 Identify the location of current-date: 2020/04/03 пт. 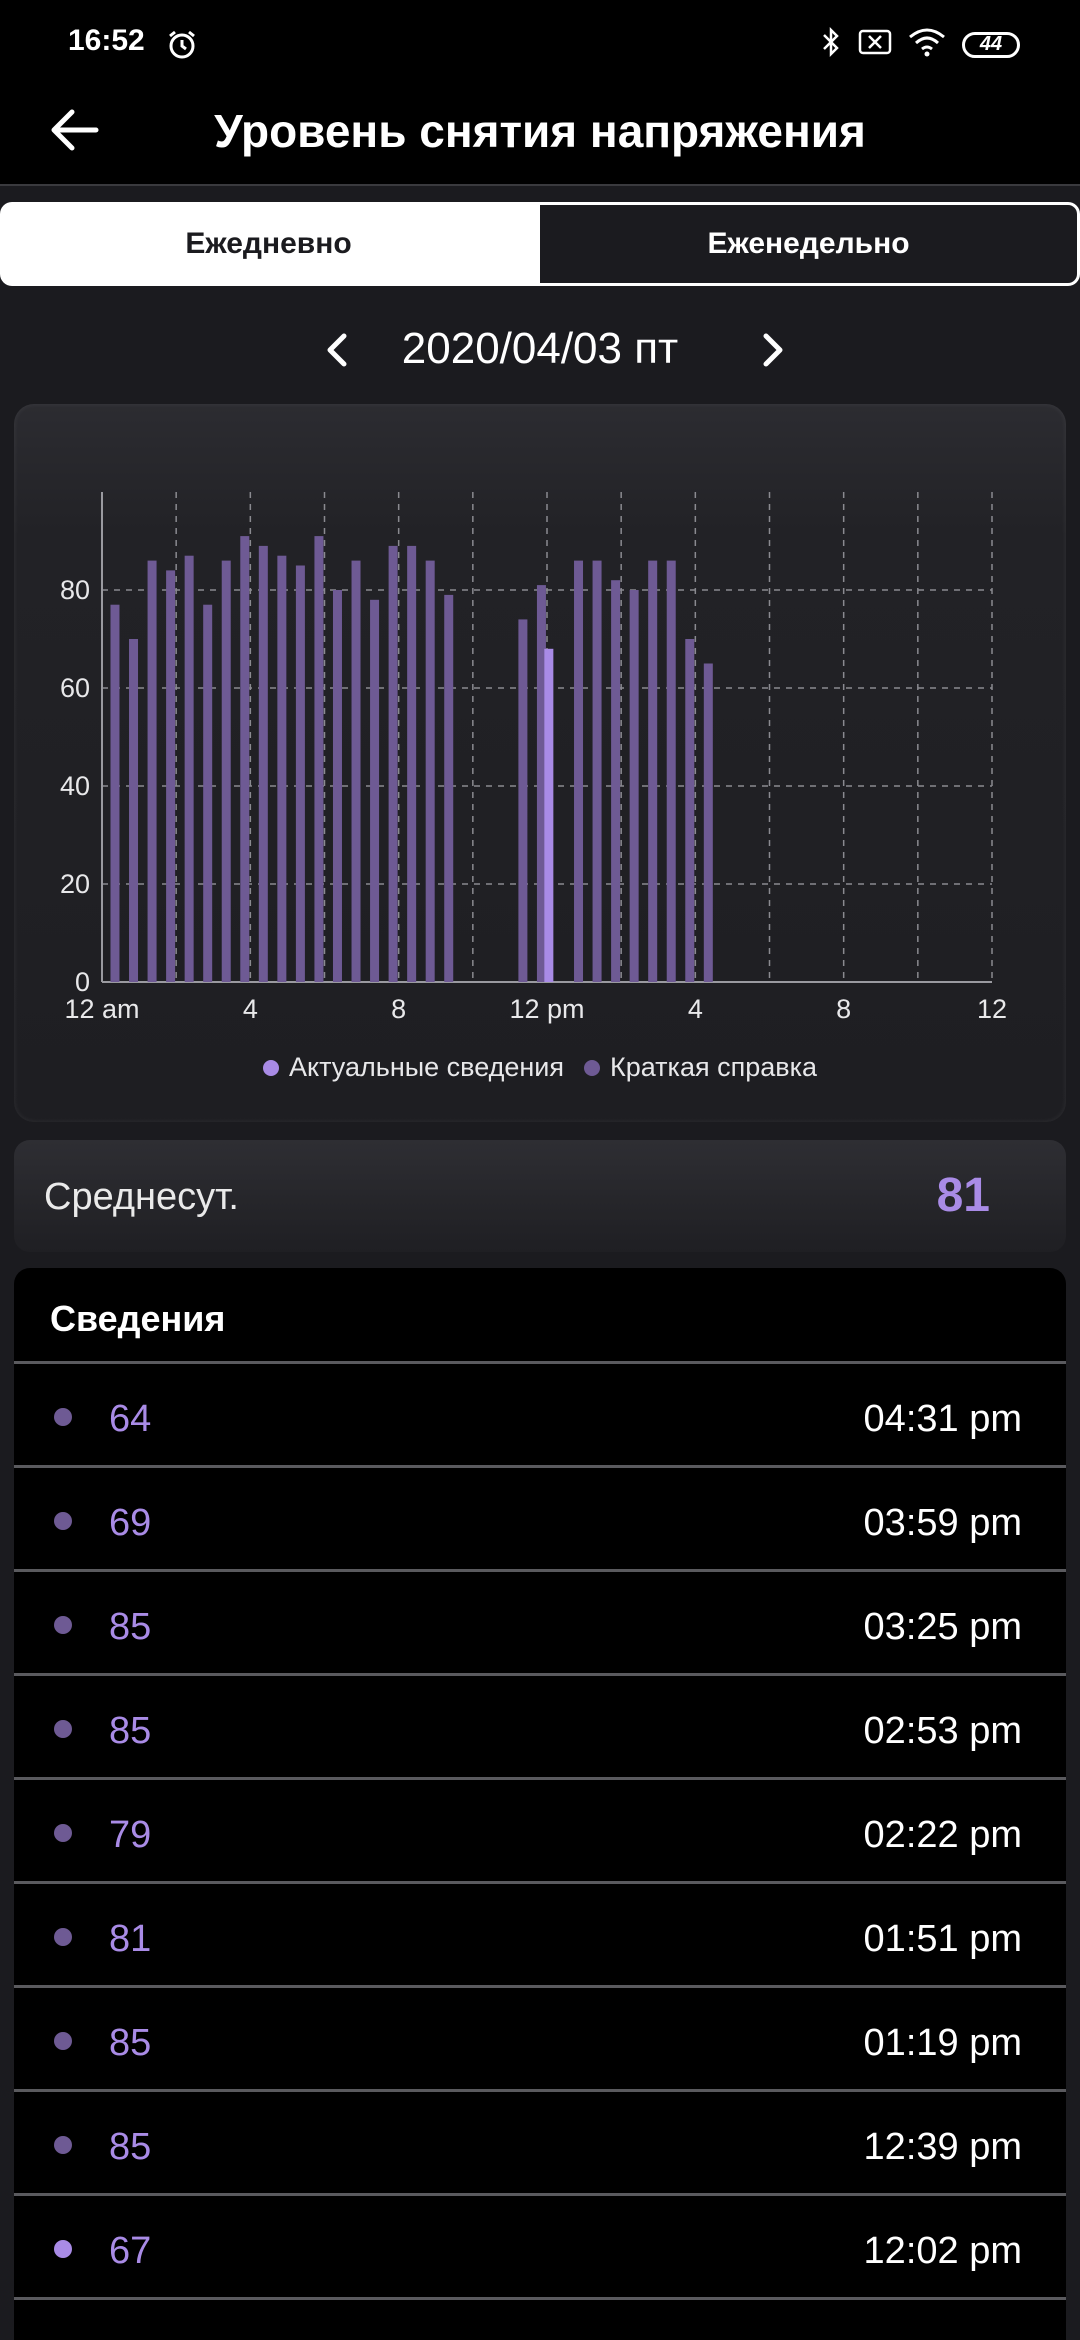
(540, 348).